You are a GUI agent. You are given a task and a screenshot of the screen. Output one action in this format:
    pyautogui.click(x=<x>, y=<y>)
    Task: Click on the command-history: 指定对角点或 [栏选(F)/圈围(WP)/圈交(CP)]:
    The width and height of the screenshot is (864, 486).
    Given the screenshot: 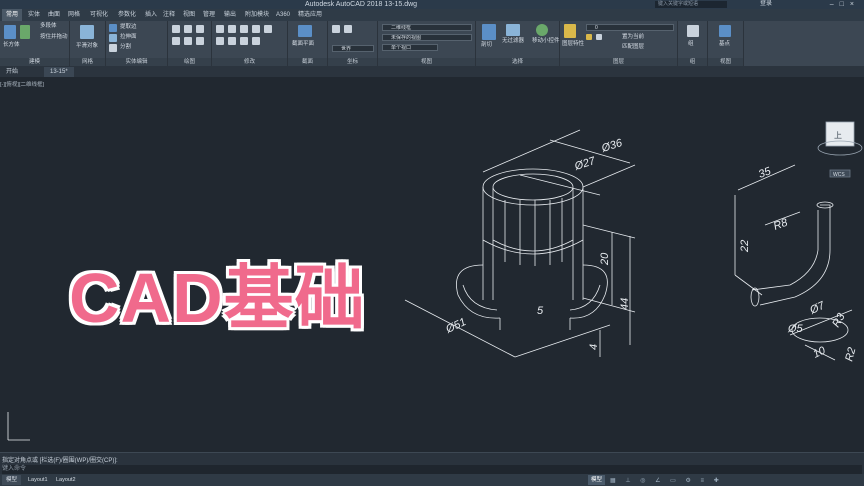 What is the action you would take?
    pyautogui.click(x=60, y=461)
    